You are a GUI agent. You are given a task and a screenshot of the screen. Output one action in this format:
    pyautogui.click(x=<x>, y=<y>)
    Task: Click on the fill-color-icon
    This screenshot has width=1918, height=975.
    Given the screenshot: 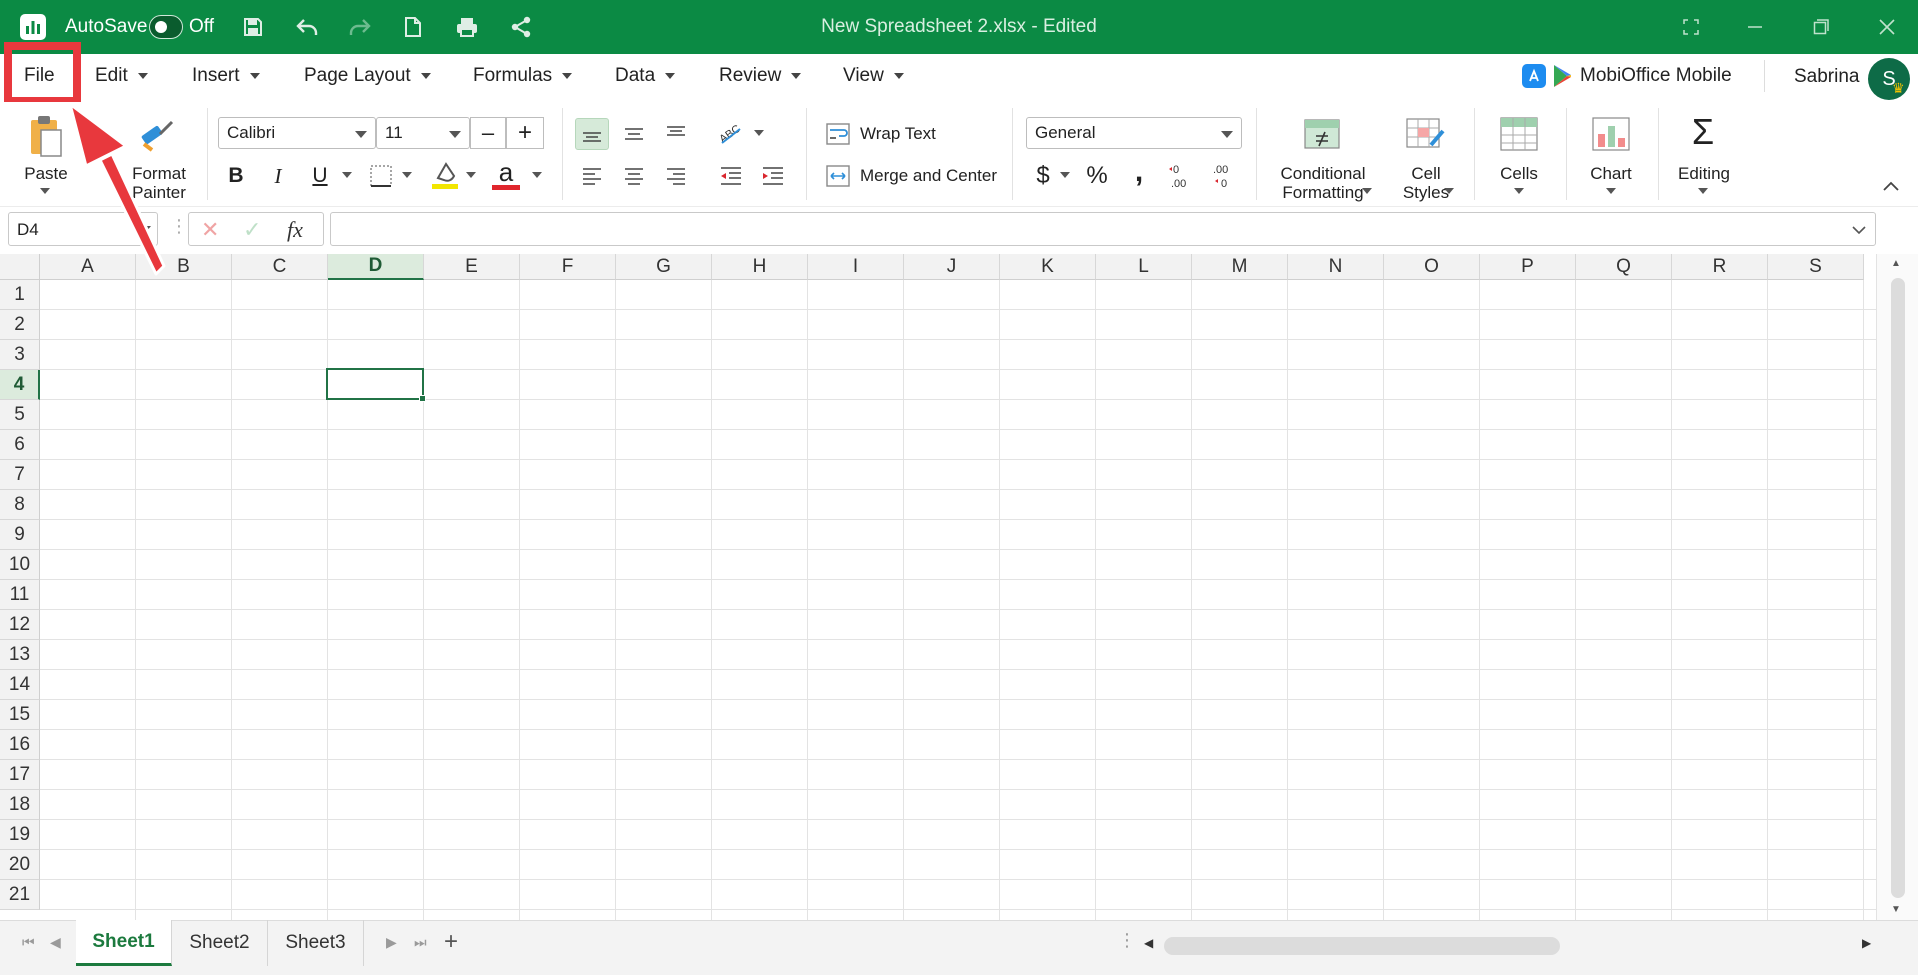 What is the action you would take?
    pyautogui.click(x=444, y=175)
    